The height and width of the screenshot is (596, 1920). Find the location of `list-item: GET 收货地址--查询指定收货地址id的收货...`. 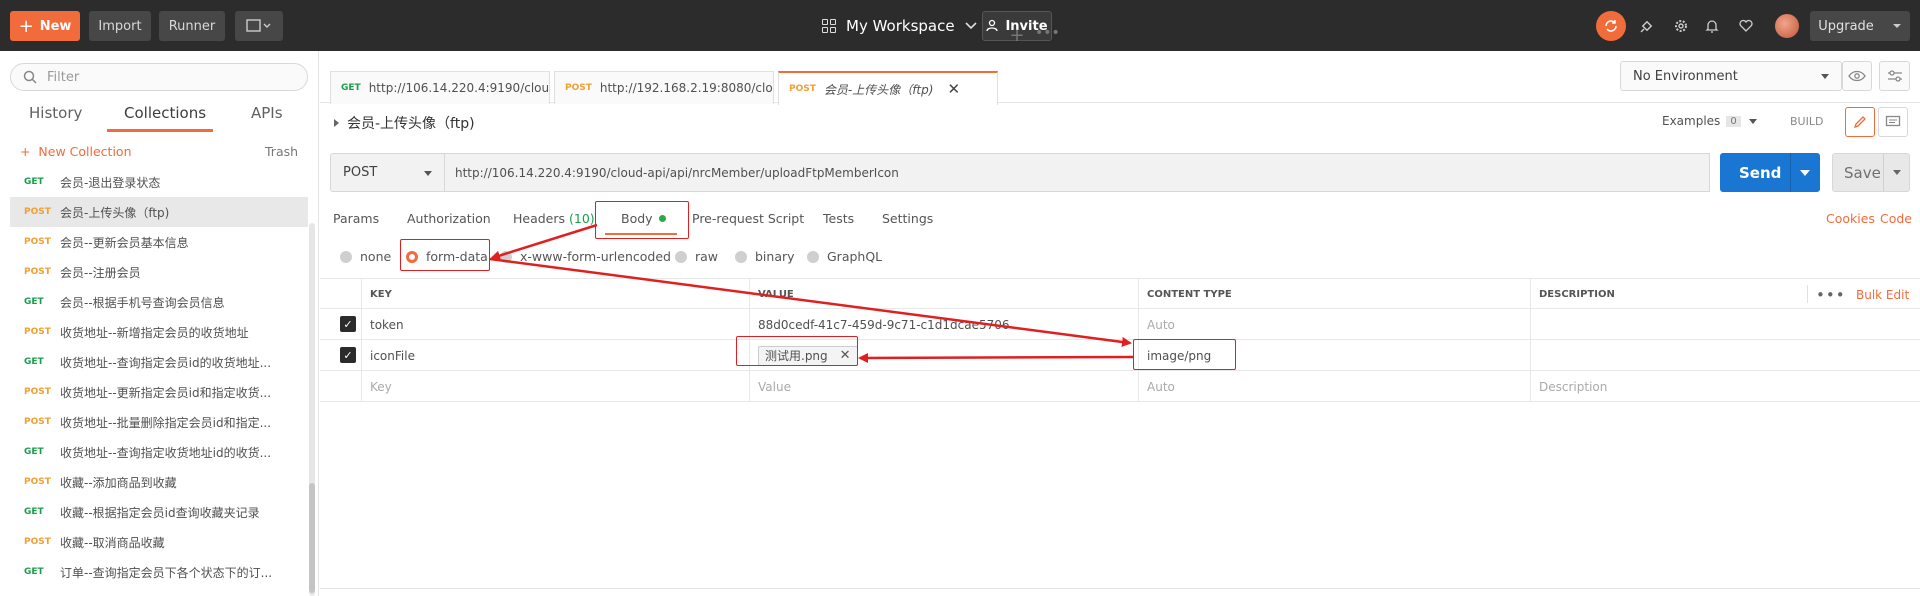

list-item: GET 收货地址--查询指定收货地址id的收货... is located at coordinates (159, 452).